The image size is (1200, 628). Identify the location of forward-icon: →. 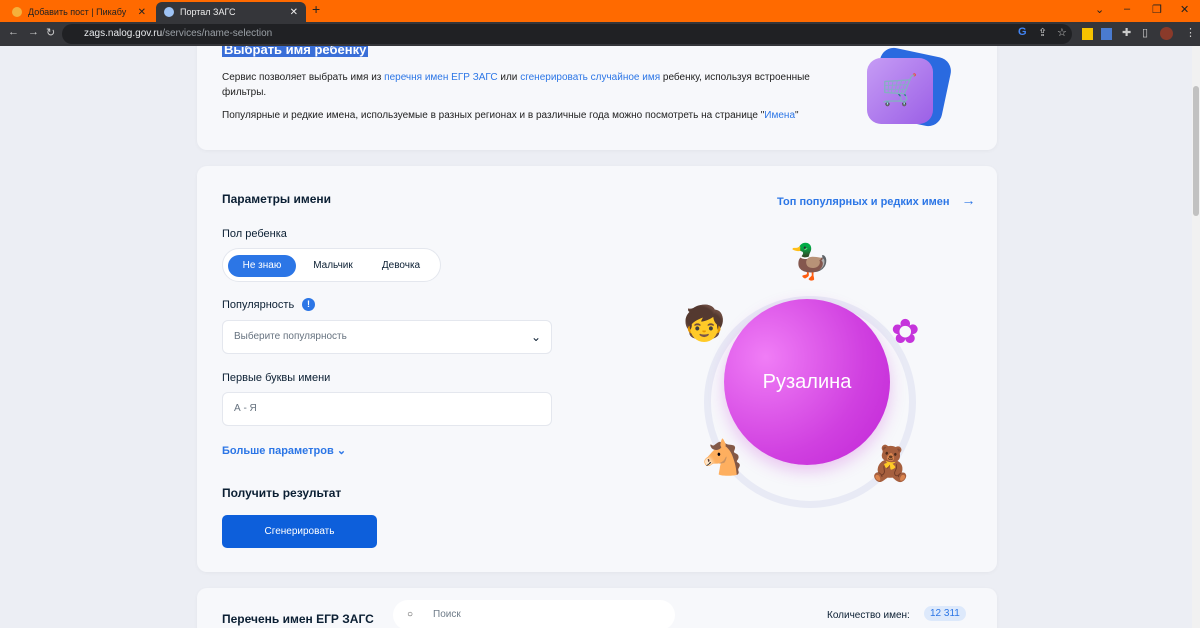
(33, 32).